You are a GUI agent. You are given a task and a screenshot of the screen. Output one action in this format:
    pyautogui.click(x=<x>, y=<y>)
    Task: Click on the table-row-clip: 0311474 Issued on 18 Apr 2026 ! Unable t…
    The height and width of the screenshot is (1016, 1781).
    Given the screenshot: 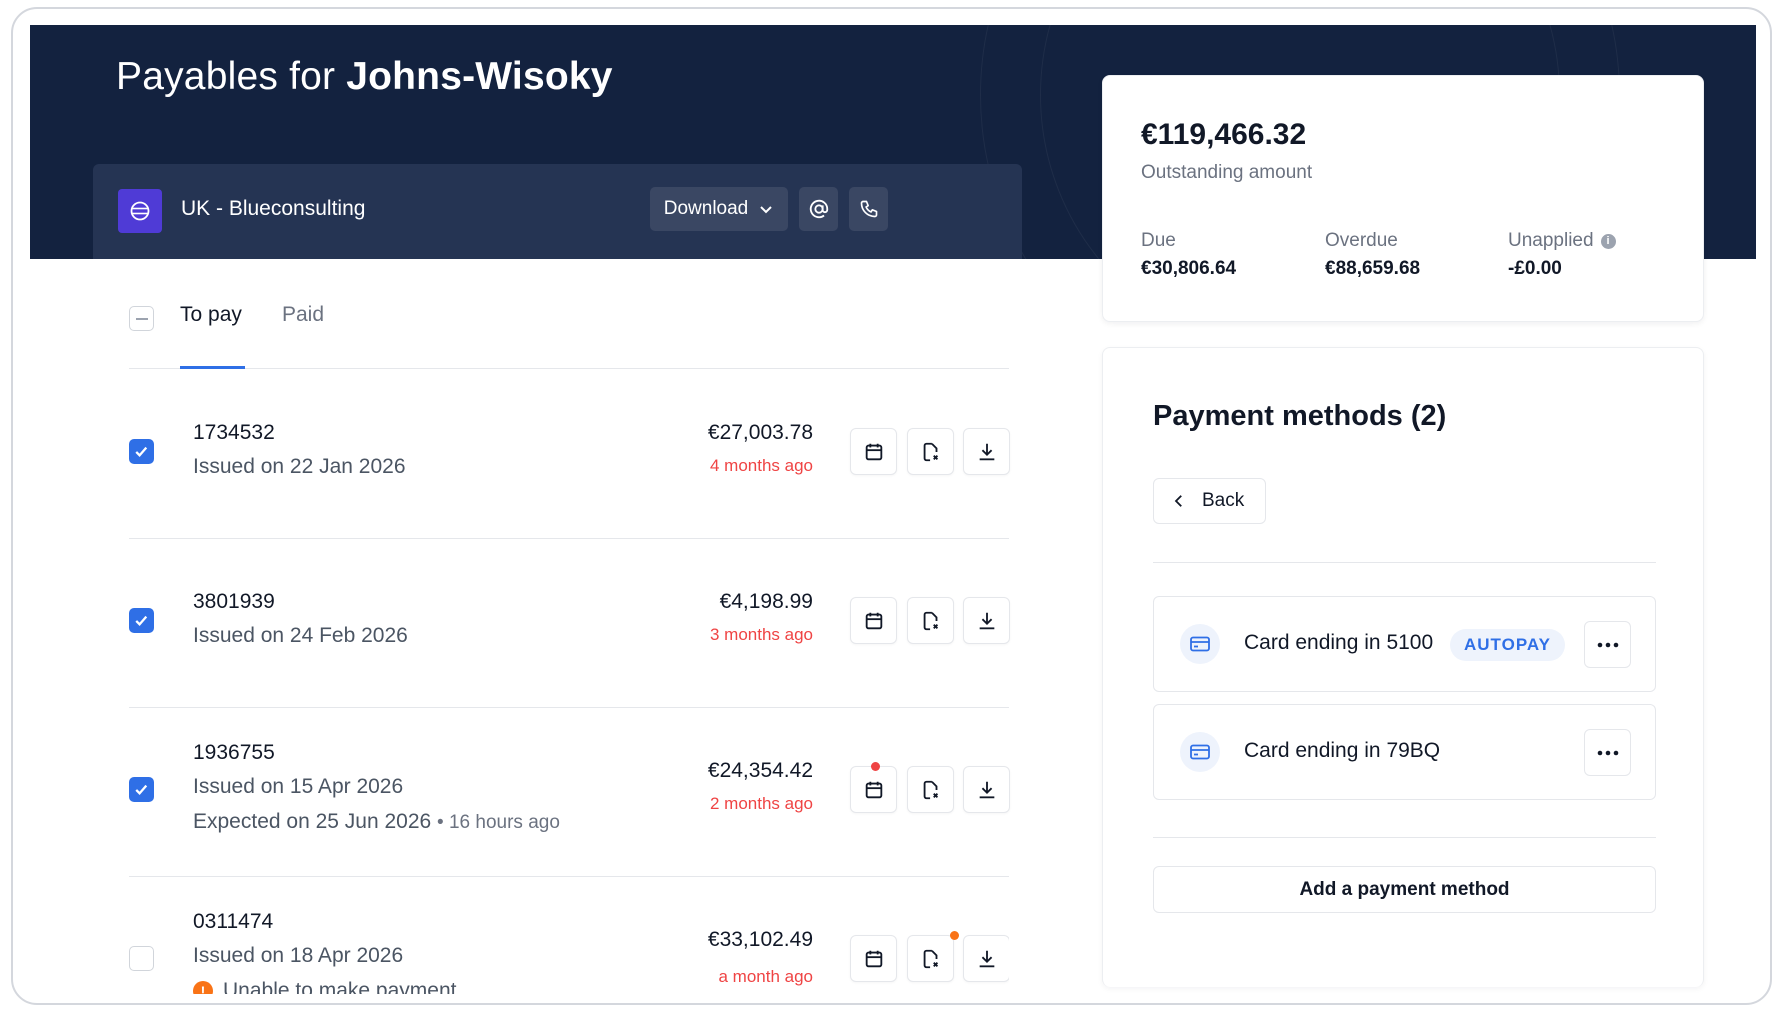 What is the action you would take?
    pyautogui.click(x=569, y=935)
    